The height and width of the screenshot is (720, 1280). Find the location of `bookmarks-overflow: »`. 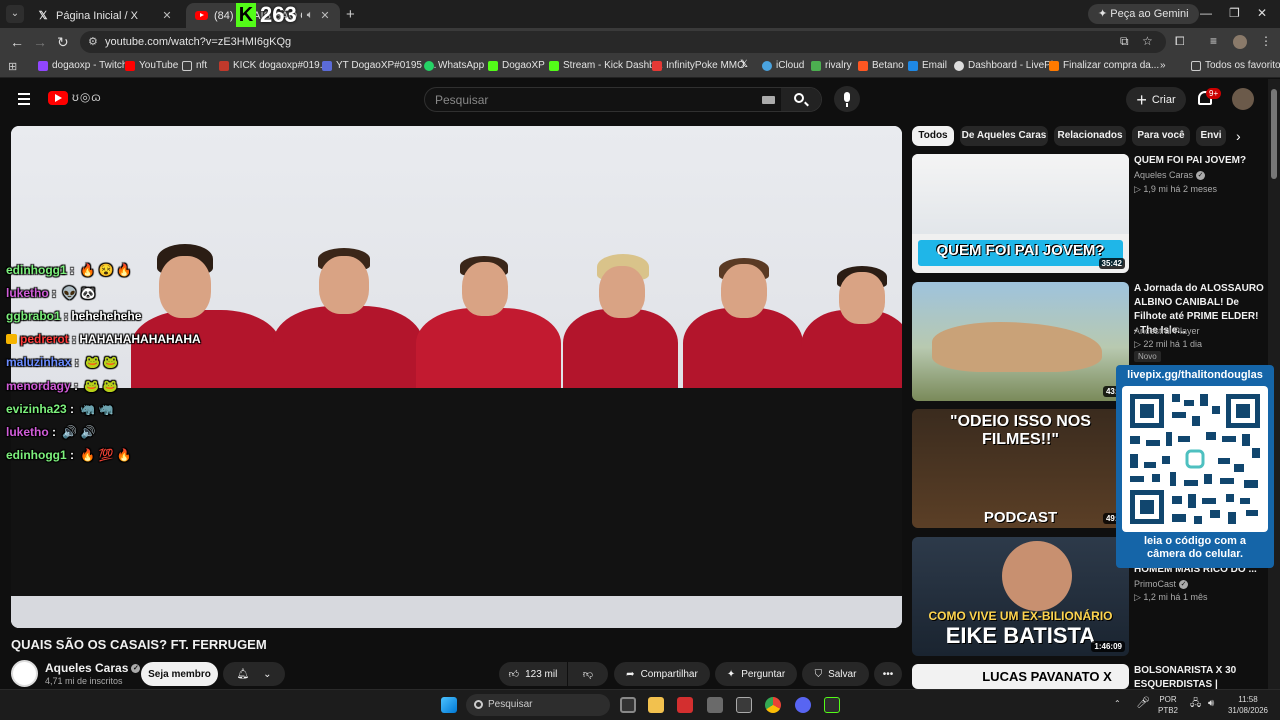

bookmarks-overflow: » is located at coordinates (1163, 65).